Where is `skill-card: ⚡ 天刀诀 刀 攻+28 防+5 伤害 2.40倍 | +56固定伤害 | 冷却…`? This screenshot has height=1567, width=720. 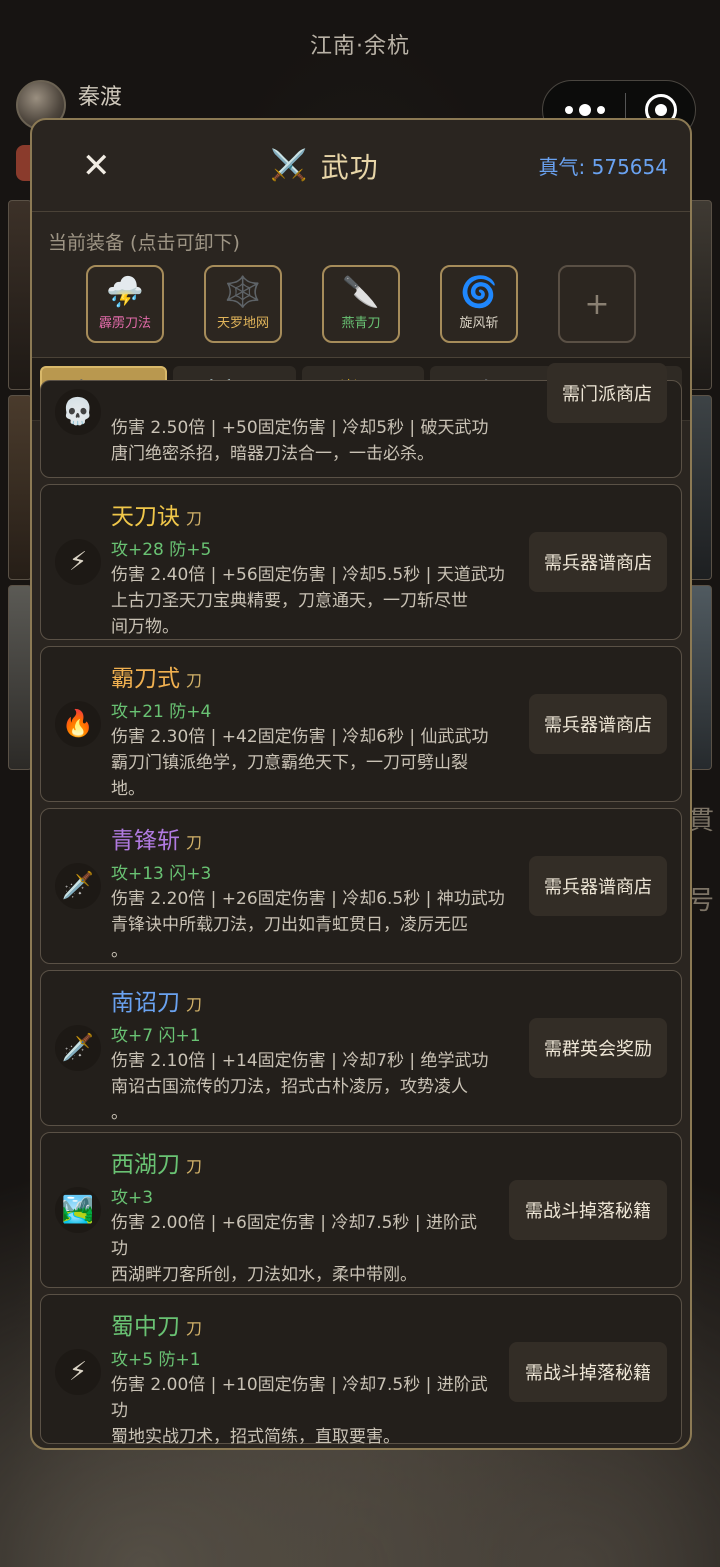 skill-card: ⚡ 天刀诀 刀 攻+28 防+5 伤害 2.40倍 | +56固定伤害 | 冷却… is located at coordinates (361, 562).